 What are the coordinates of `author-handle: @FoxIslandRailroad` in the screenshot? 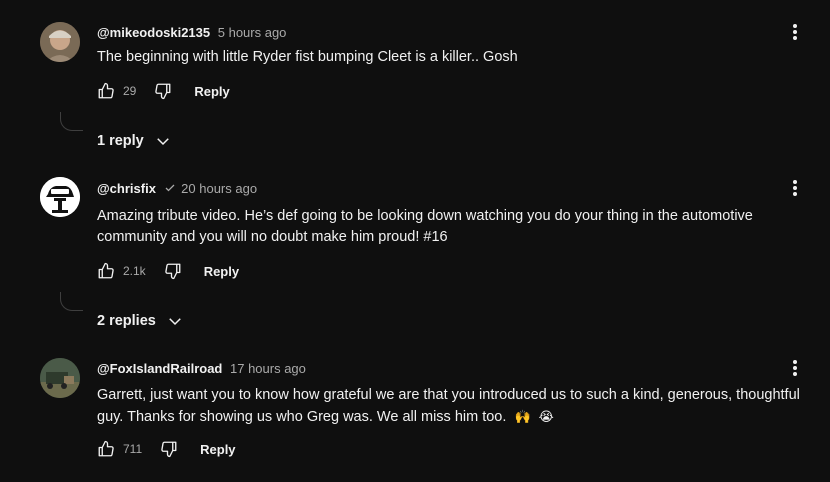 It's located at (159, 368).